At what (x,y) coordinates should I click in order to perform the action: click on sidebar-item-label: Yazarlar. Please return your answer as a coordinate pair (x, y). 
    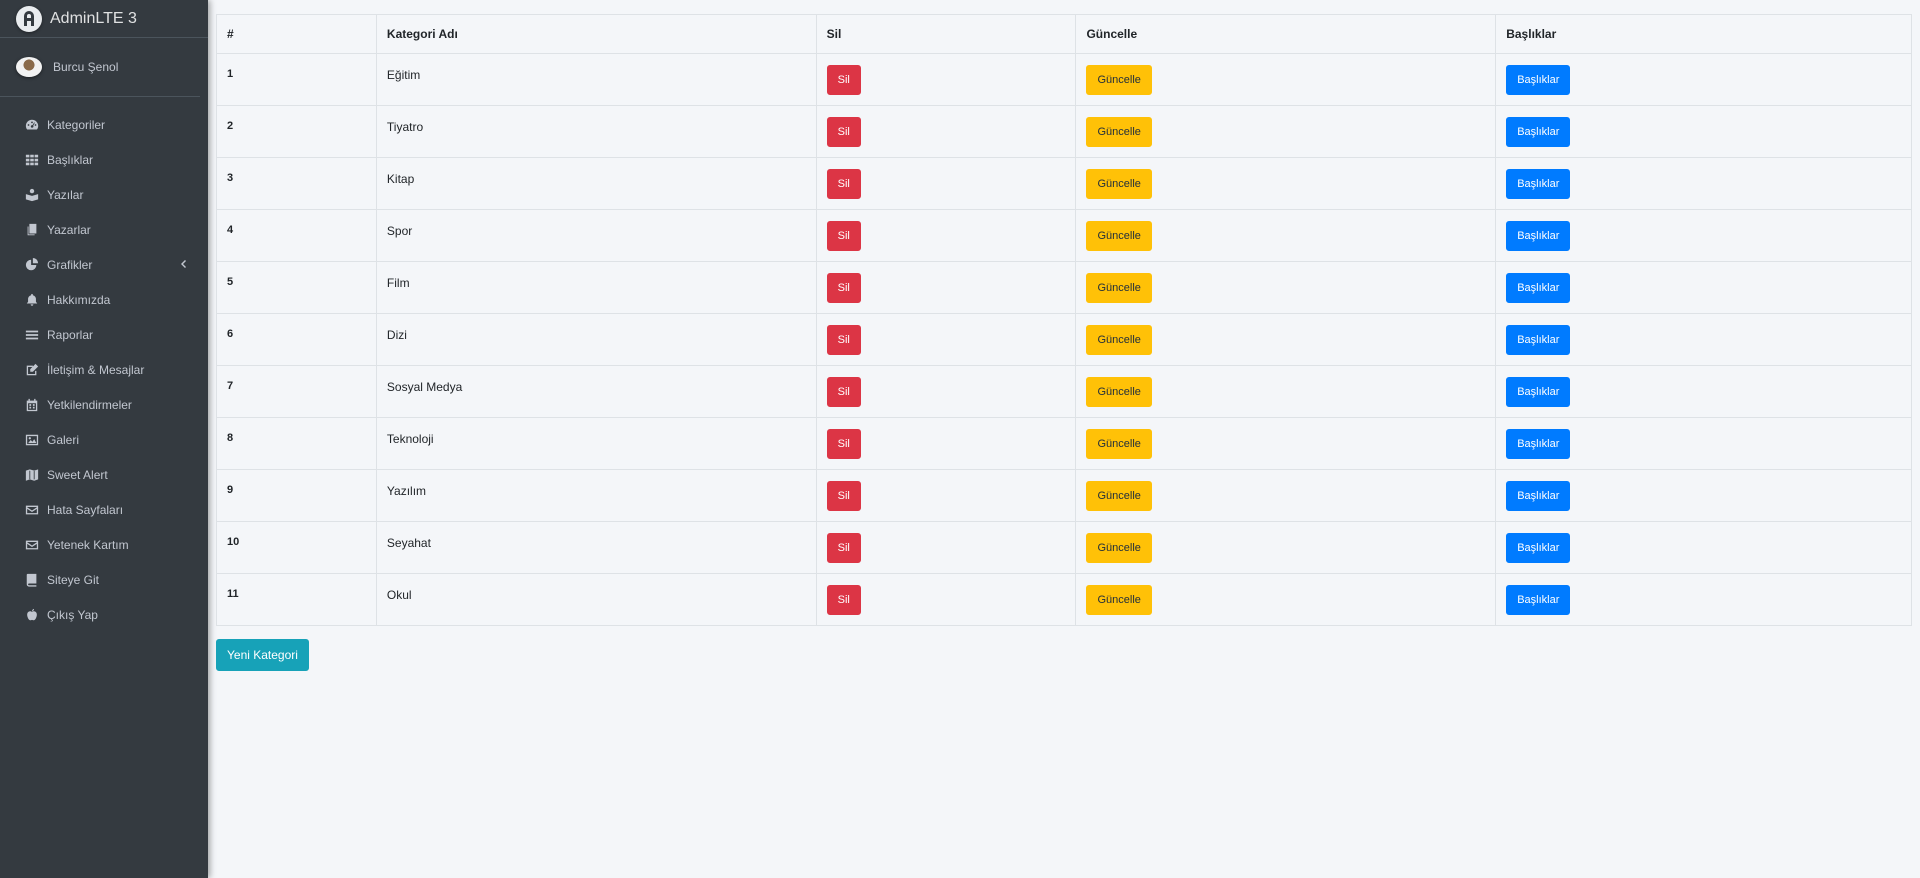
    Looking at the image, I should click on (69, 229).